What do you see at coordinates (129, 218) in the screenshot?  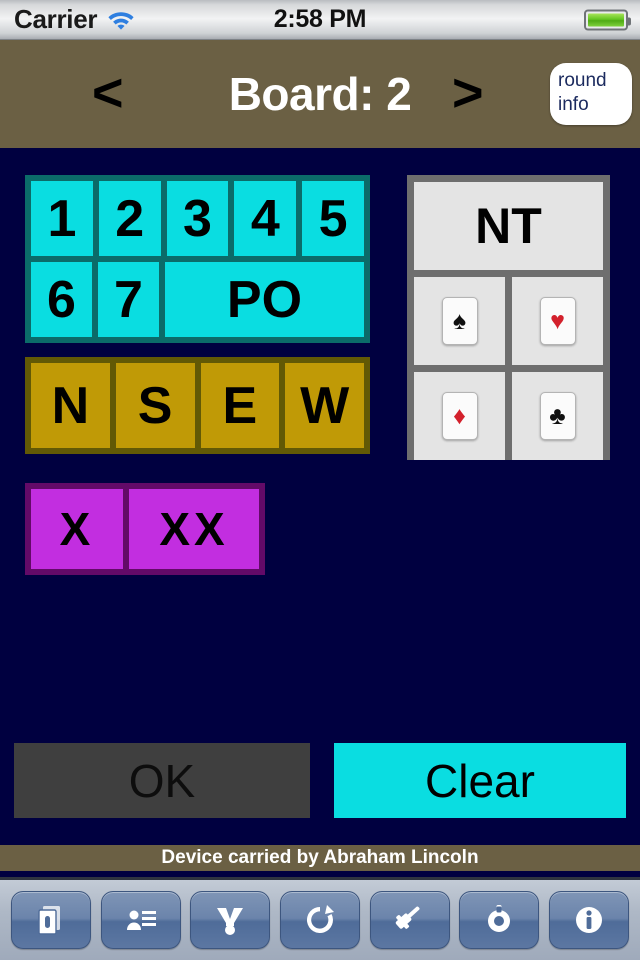 I see `bid-level-button-2: 2` at bounding box center [129, 218].